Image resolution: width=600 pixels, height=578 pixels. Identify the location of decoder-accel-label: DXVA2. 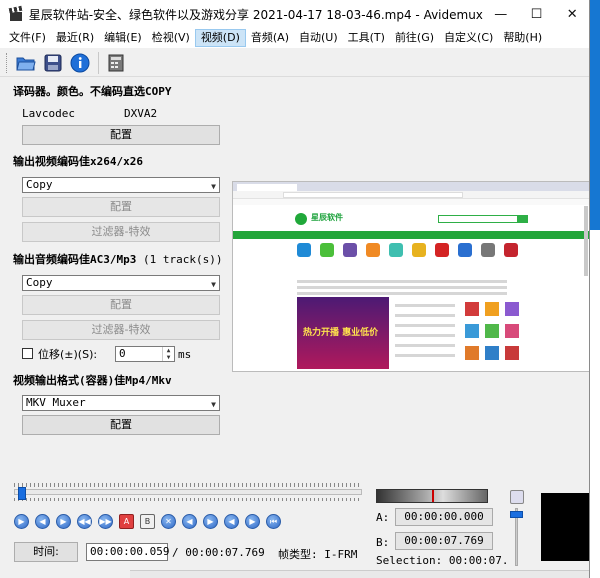
(141, 113).